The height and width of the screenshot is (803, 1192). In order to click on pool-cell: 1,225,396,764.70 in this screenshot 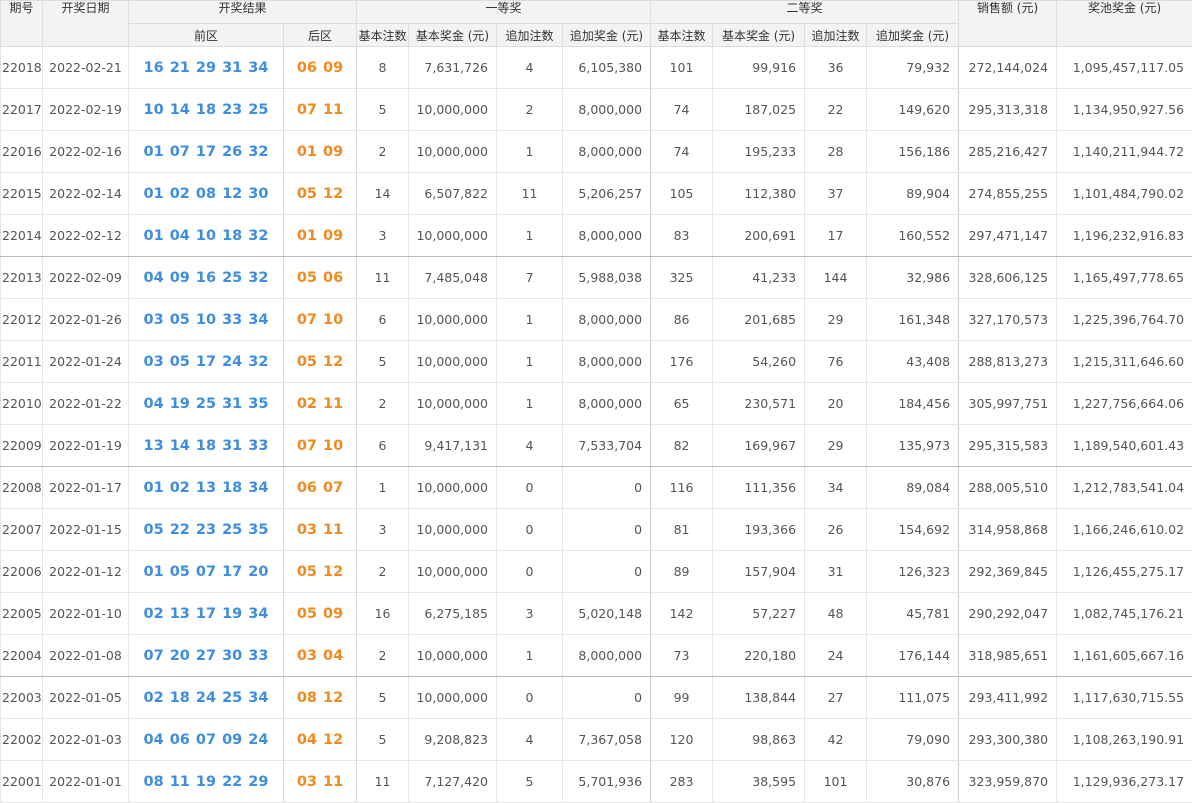, I will do `click(1124, 320)`.